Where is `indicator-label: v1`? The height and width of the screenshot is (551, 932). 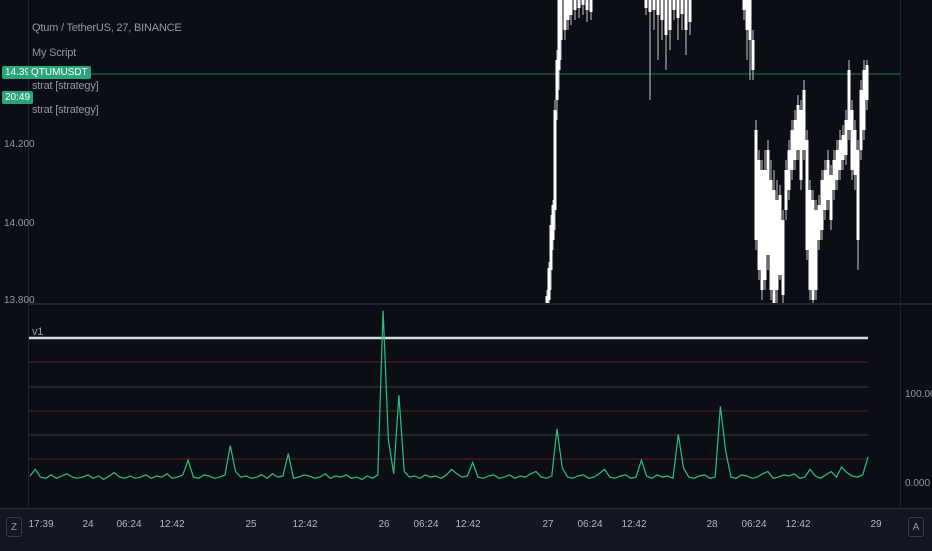
indicator-label: v1 is located at coordinates (37, 332).